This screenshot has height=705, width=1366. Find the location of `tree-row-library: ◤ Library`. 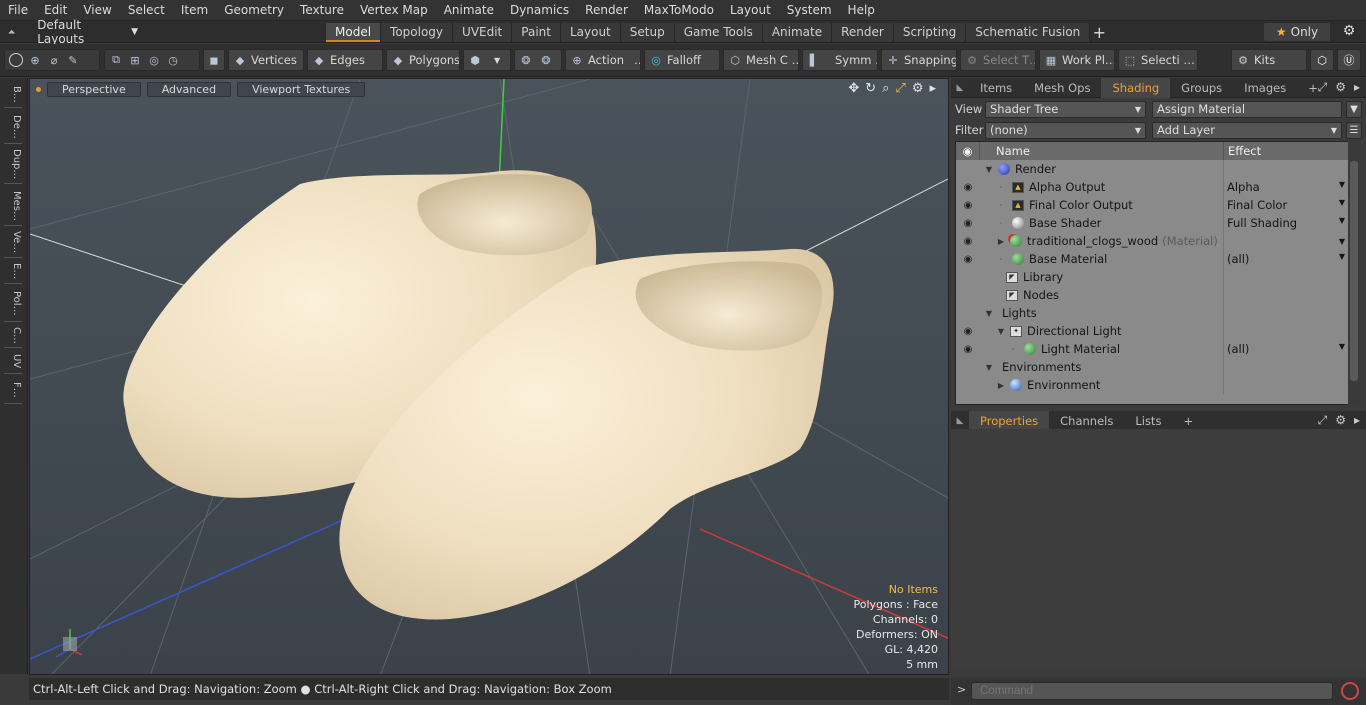

tree-row-library: ◤ Library is located at coordinates (1152, 277).